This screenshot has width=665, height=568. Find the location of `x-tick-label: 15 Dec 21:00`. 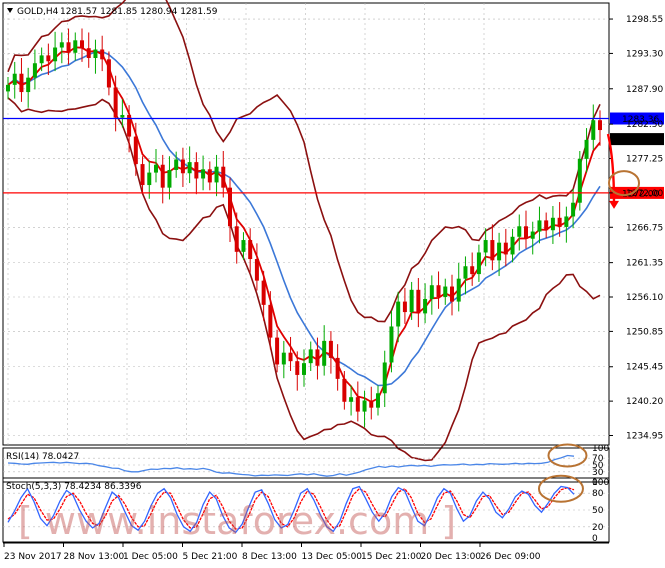

x-tick-label: 15 Dec 21:00 is located at coordinates (391, 557).